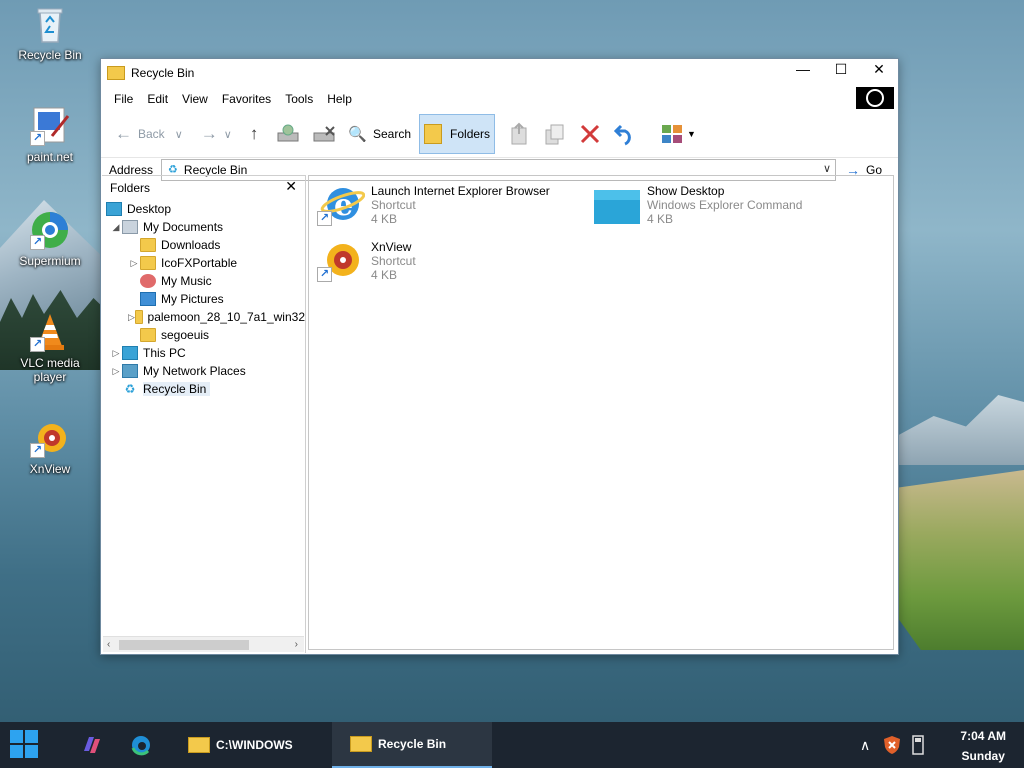 This screenshot has height=768, width=1024. What do you see at coordinates (199, 263) in the screenshot?
I see `tree-label: IcoFXPortable` at bounding box center [199, 263].